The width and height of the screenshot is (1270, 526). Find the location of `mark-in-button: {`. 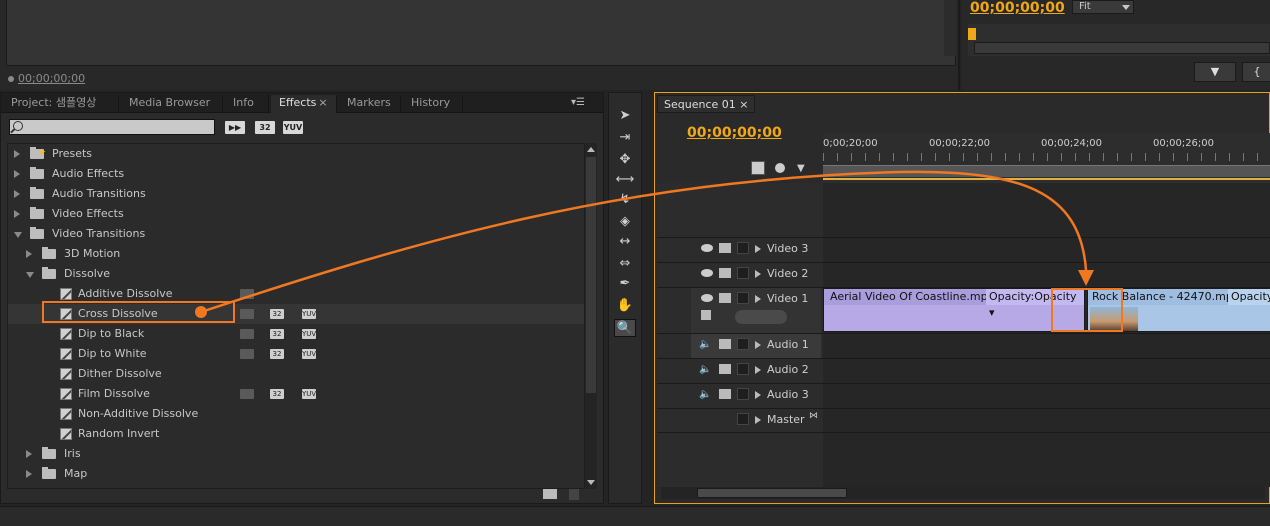

mark-in-button: { is located at coordinates (1256, 72).